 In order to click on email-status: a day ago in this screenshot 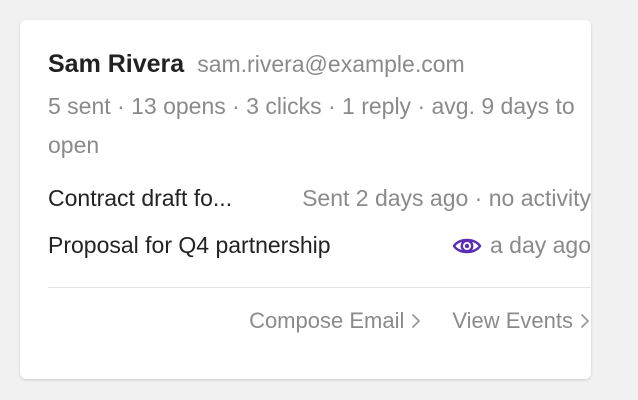, I will do `click(521, 245)`.